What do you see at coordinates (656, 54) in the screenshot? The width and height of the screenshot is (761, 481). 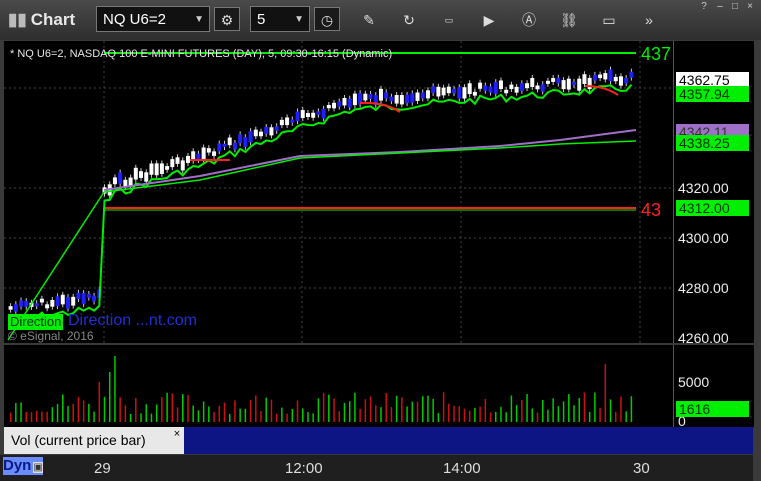 I see `edge-label-top: 437` at bounding box center [656, 54].